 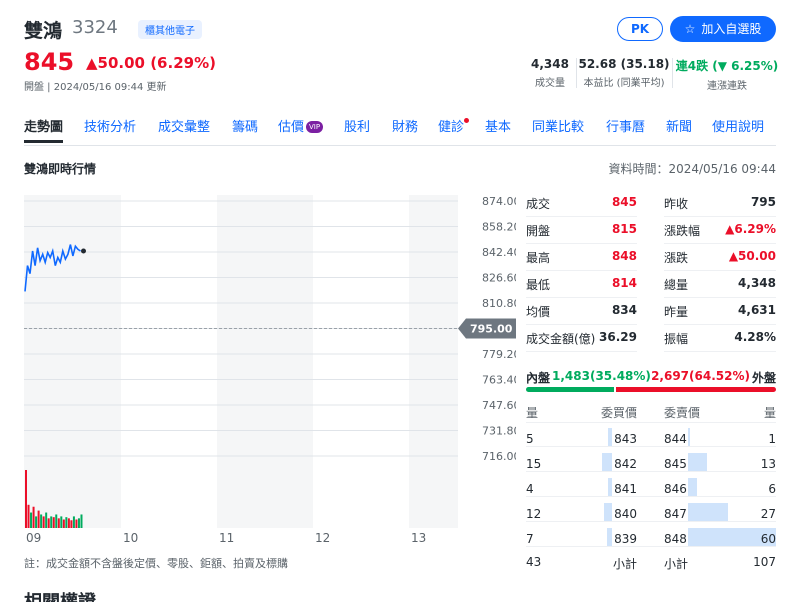 I want to click on add-watchlist-button: ☆ 加入自選股, so click(x=723, y=29).